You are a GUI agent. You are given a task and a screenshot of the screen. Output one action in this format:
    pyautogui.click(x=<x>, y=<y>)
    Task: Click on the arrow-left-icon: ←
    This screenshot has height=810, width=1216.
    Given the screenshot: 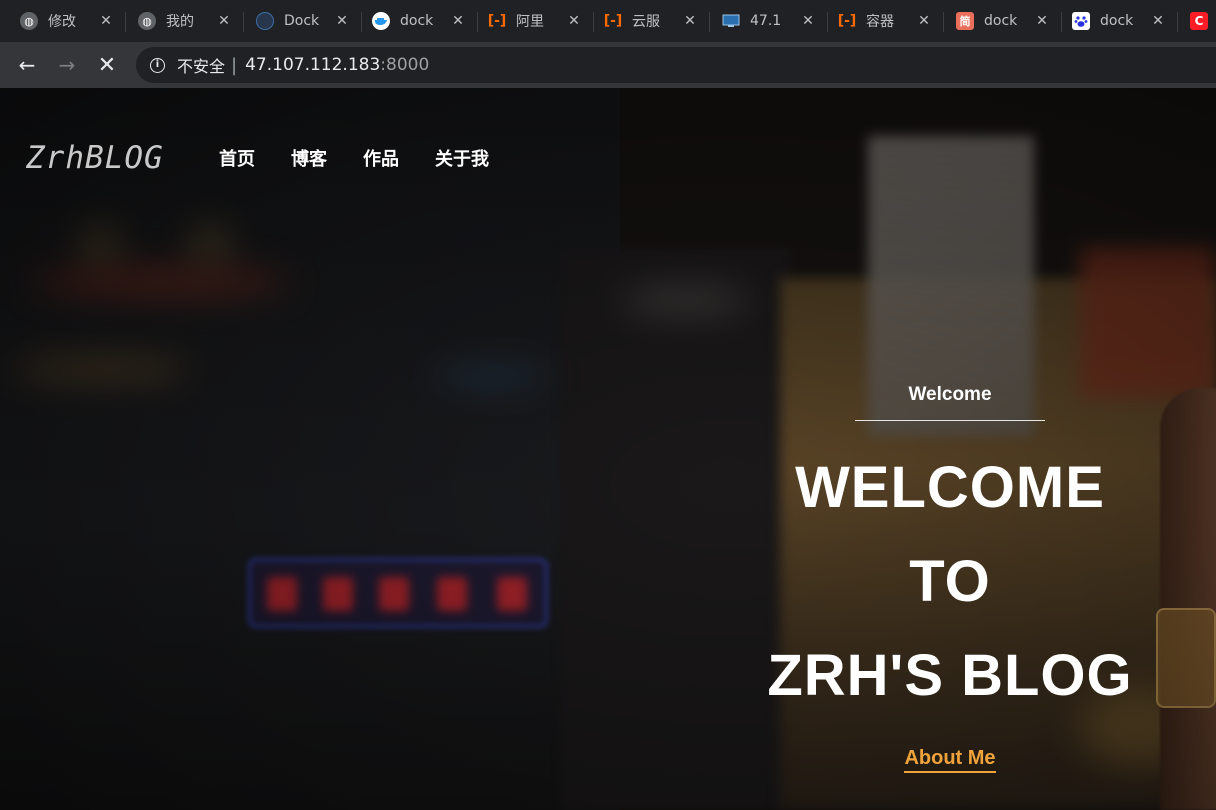 What is the action you would take?
    pyautogui.click(x=27, y=65)
    